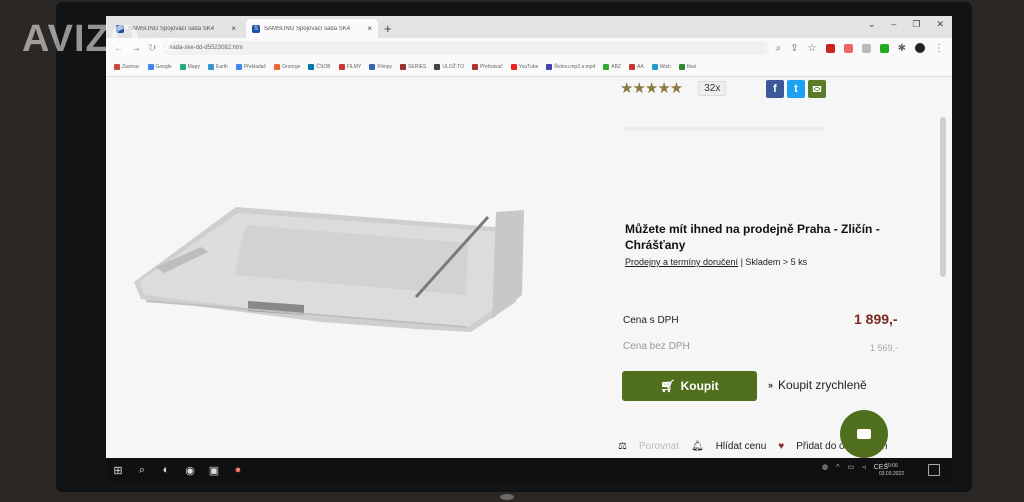 Image resolution: width=1024 pixels, height=502 pixels. I want to click on twitter-share-button: t, so click(796, 89).